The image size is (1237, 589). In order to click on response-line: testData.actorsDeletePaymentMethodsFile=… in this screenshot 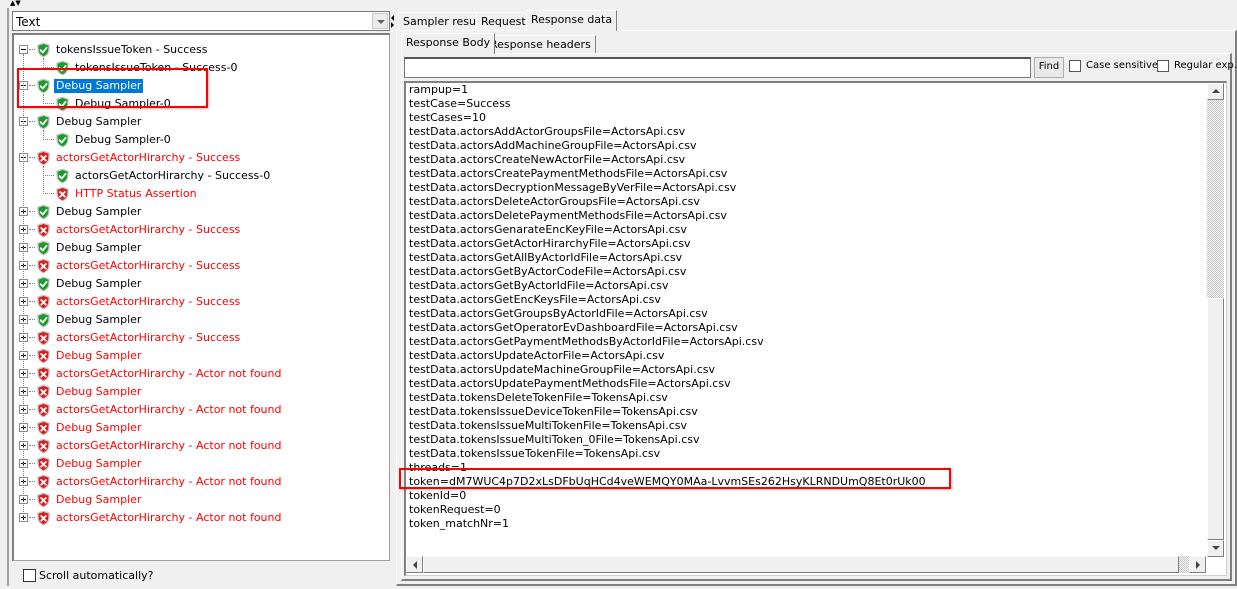, I will do `click(568, 215)`.